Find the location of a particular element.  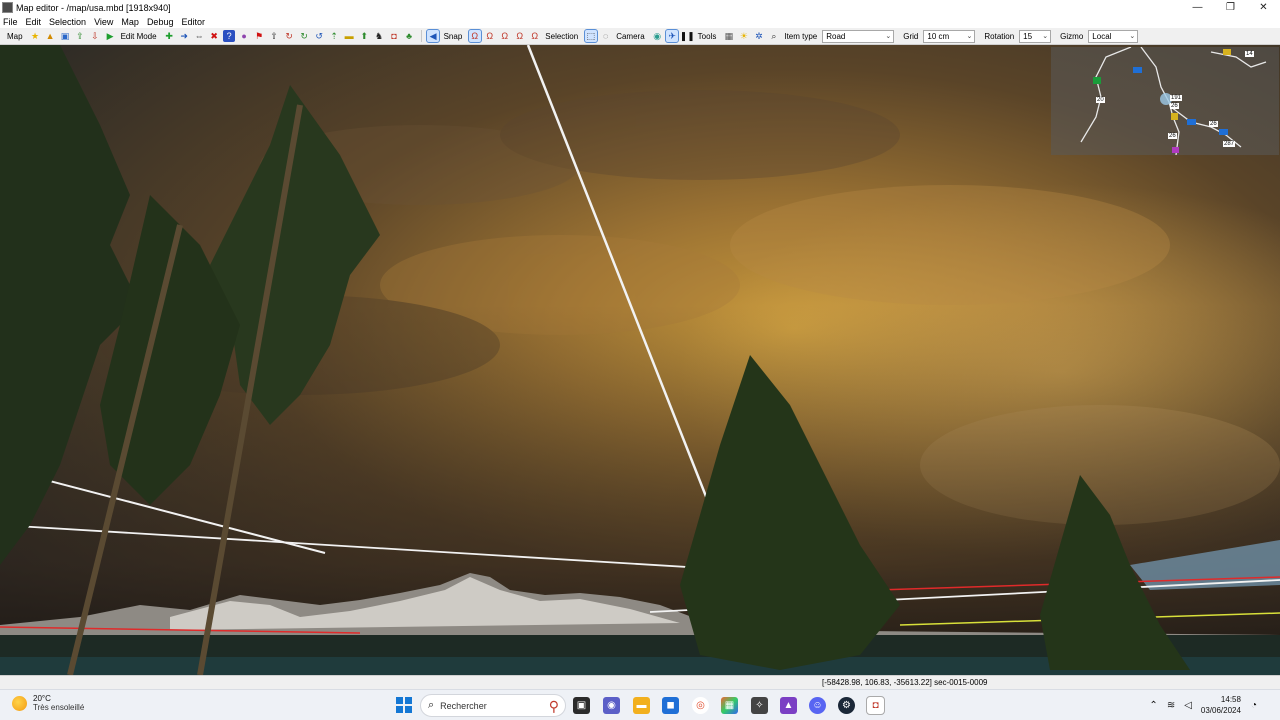

rotate-icon: ↻ is located at coordinates (289, 36).